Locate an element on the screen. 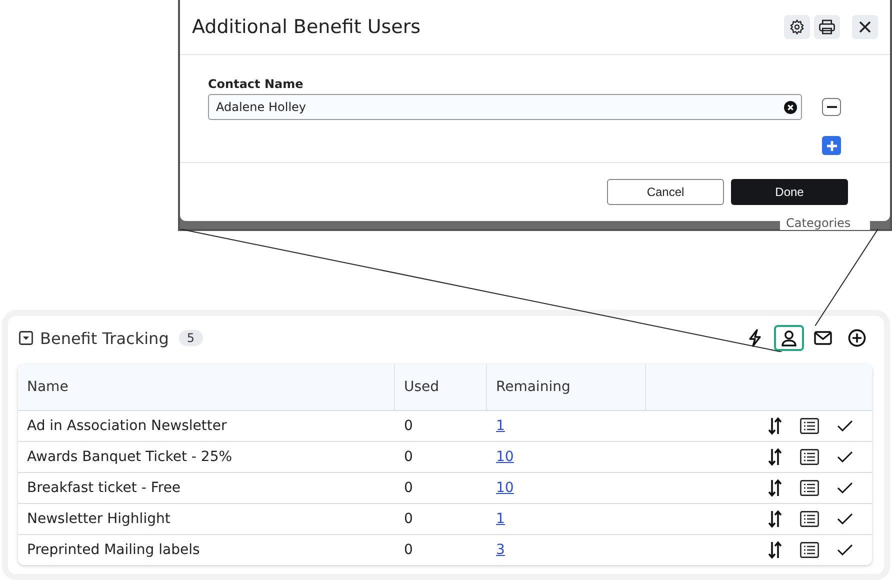  user-button is located at coordinates (789, 338).